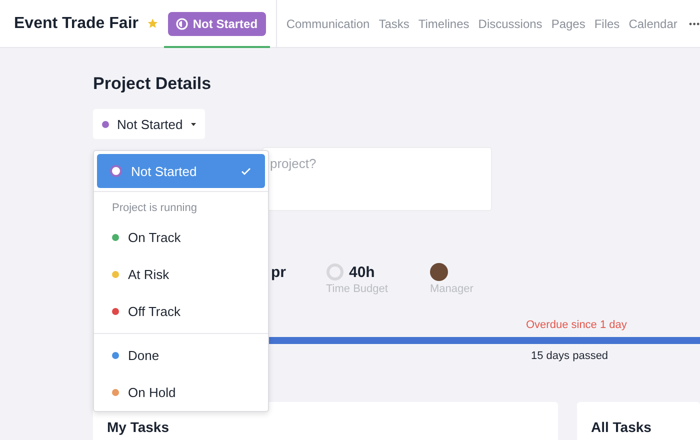 The width and height of the screenshot is (700, 440). What do you see at coordinates (568, 23) in the screenshot?
I see `nav-tab: Pages` at bounding box center [568, 23].